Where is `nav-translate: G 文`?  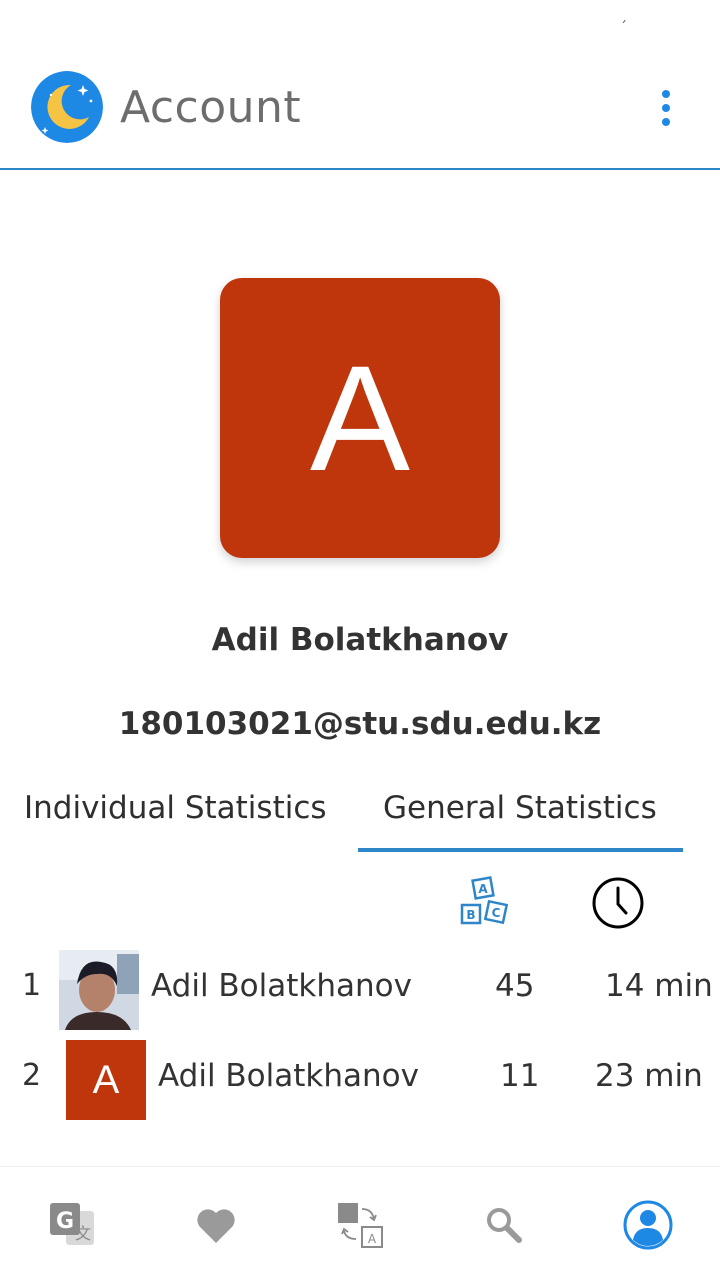 nav-translate: G 文 is located at coordinates (72, 1225).